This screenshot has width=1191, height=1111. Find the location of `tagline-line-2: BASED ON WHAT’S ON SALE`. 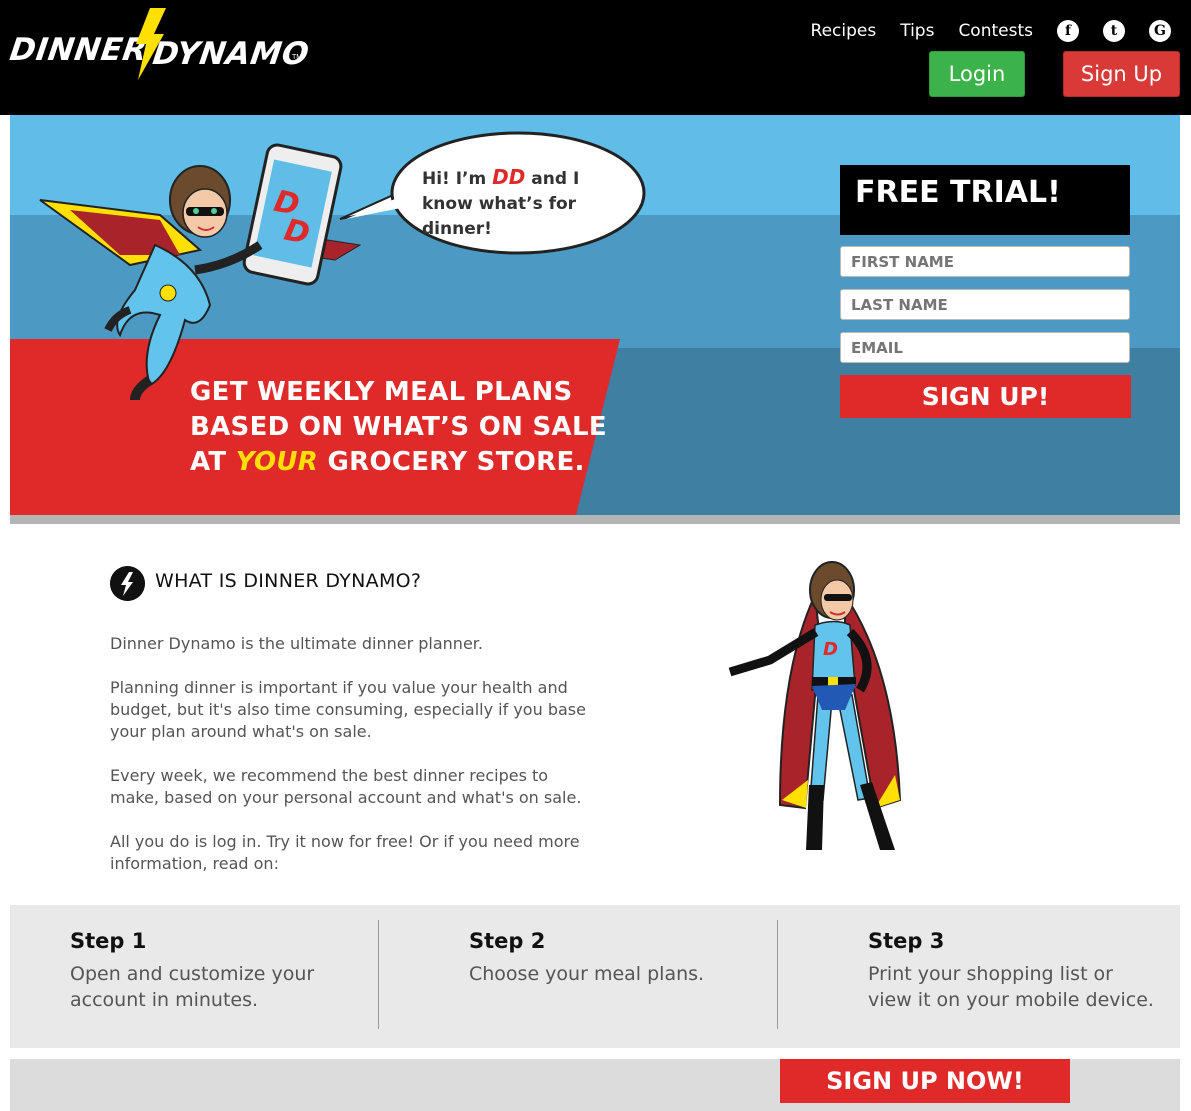

tagline-line-2: BASED ON WHAT’S ON SALE is located at coordinates (398, 427).